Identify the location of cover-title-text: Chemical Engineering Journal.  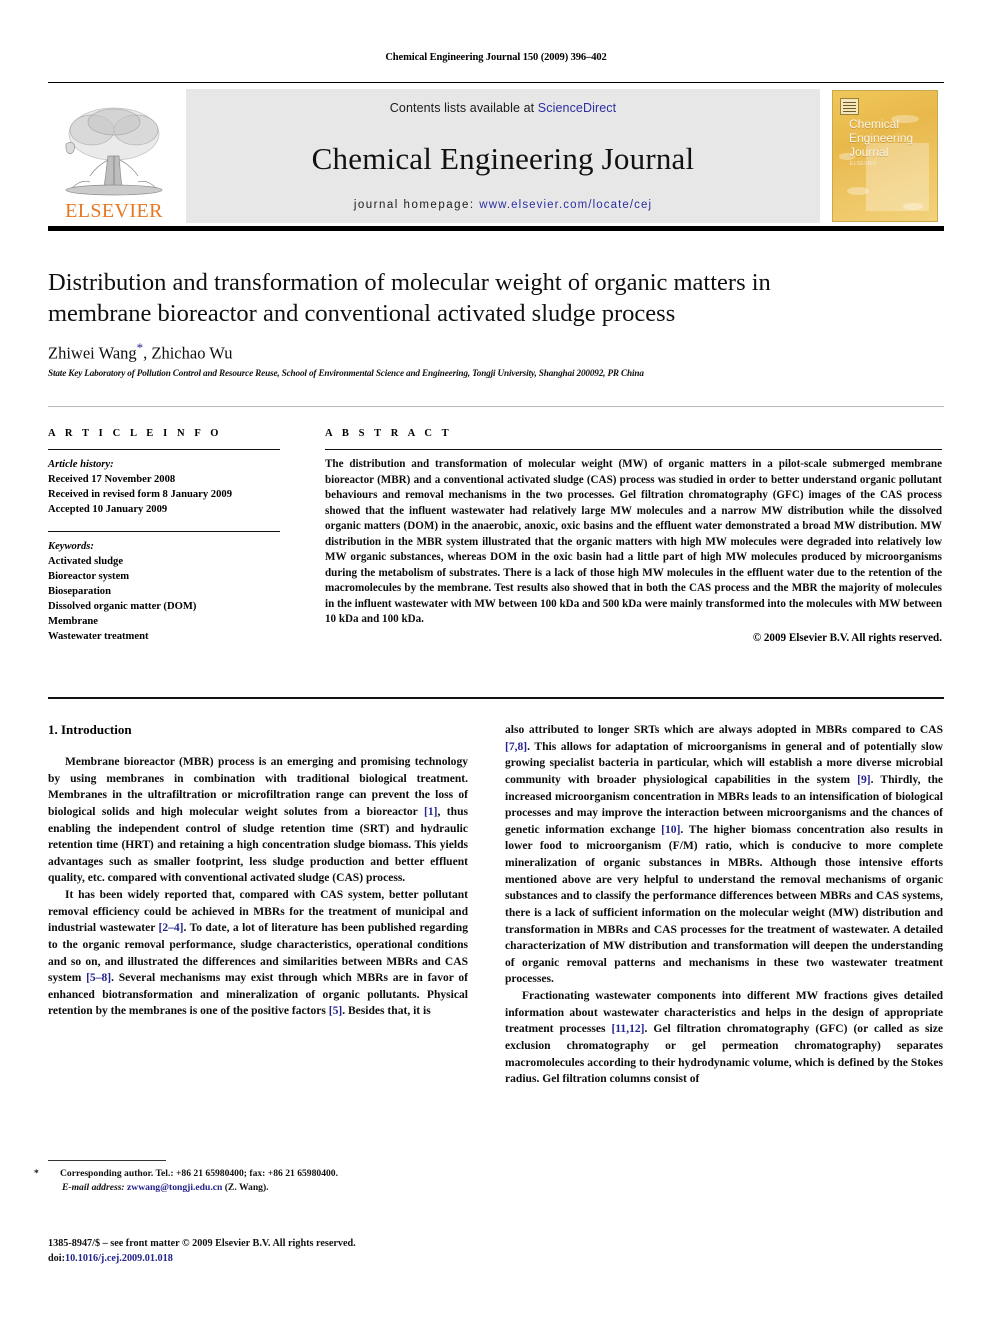
(881, 138).